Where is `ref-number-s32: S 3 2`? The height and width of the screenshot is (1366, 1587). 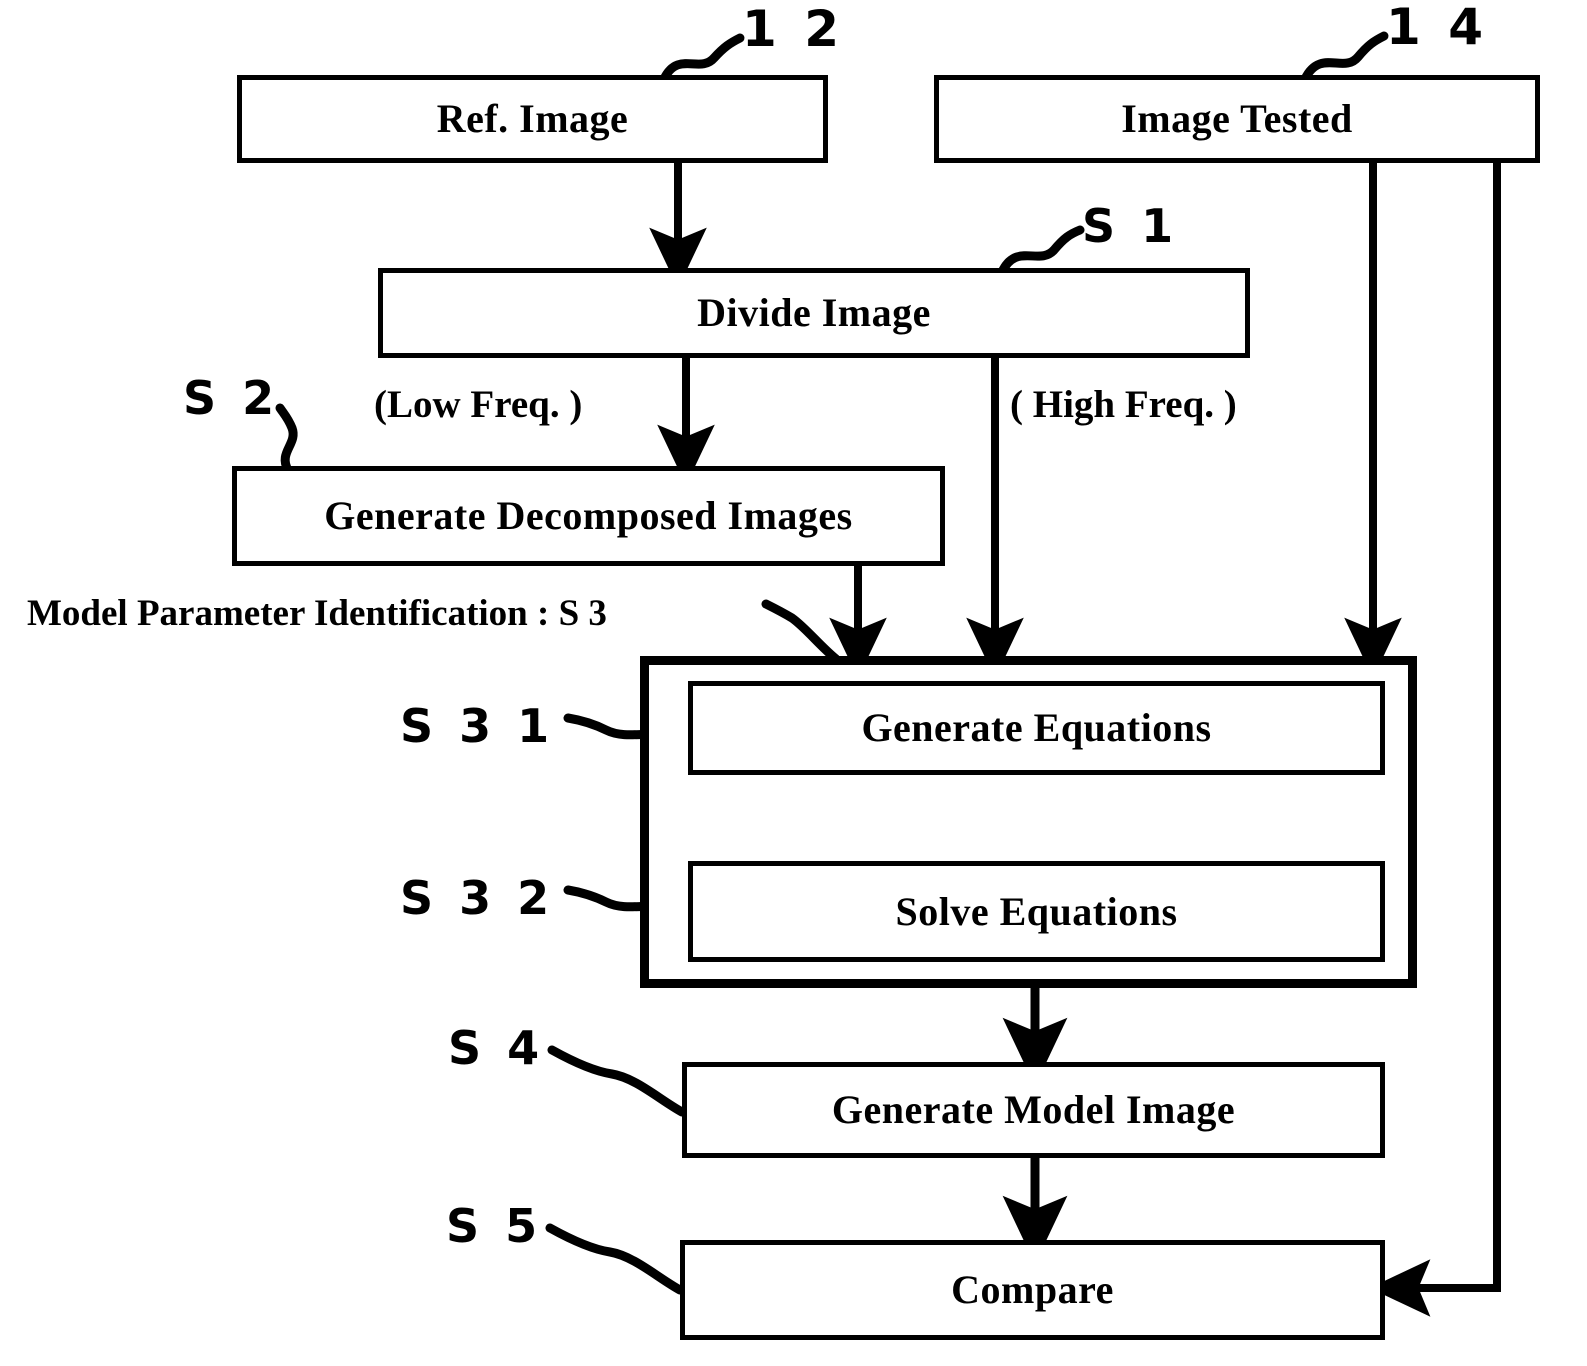
ref-number-s32: S 3 2 is located at coordinates (477, 898).